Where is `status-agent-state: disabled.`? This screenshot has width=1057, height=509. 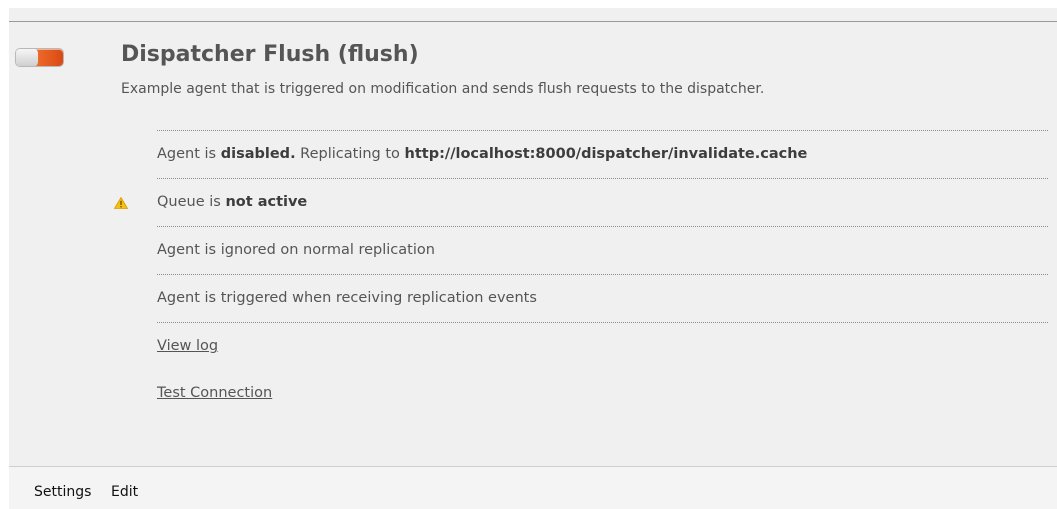 status-agent-state: disabled. is located at coordinates (258, 154).